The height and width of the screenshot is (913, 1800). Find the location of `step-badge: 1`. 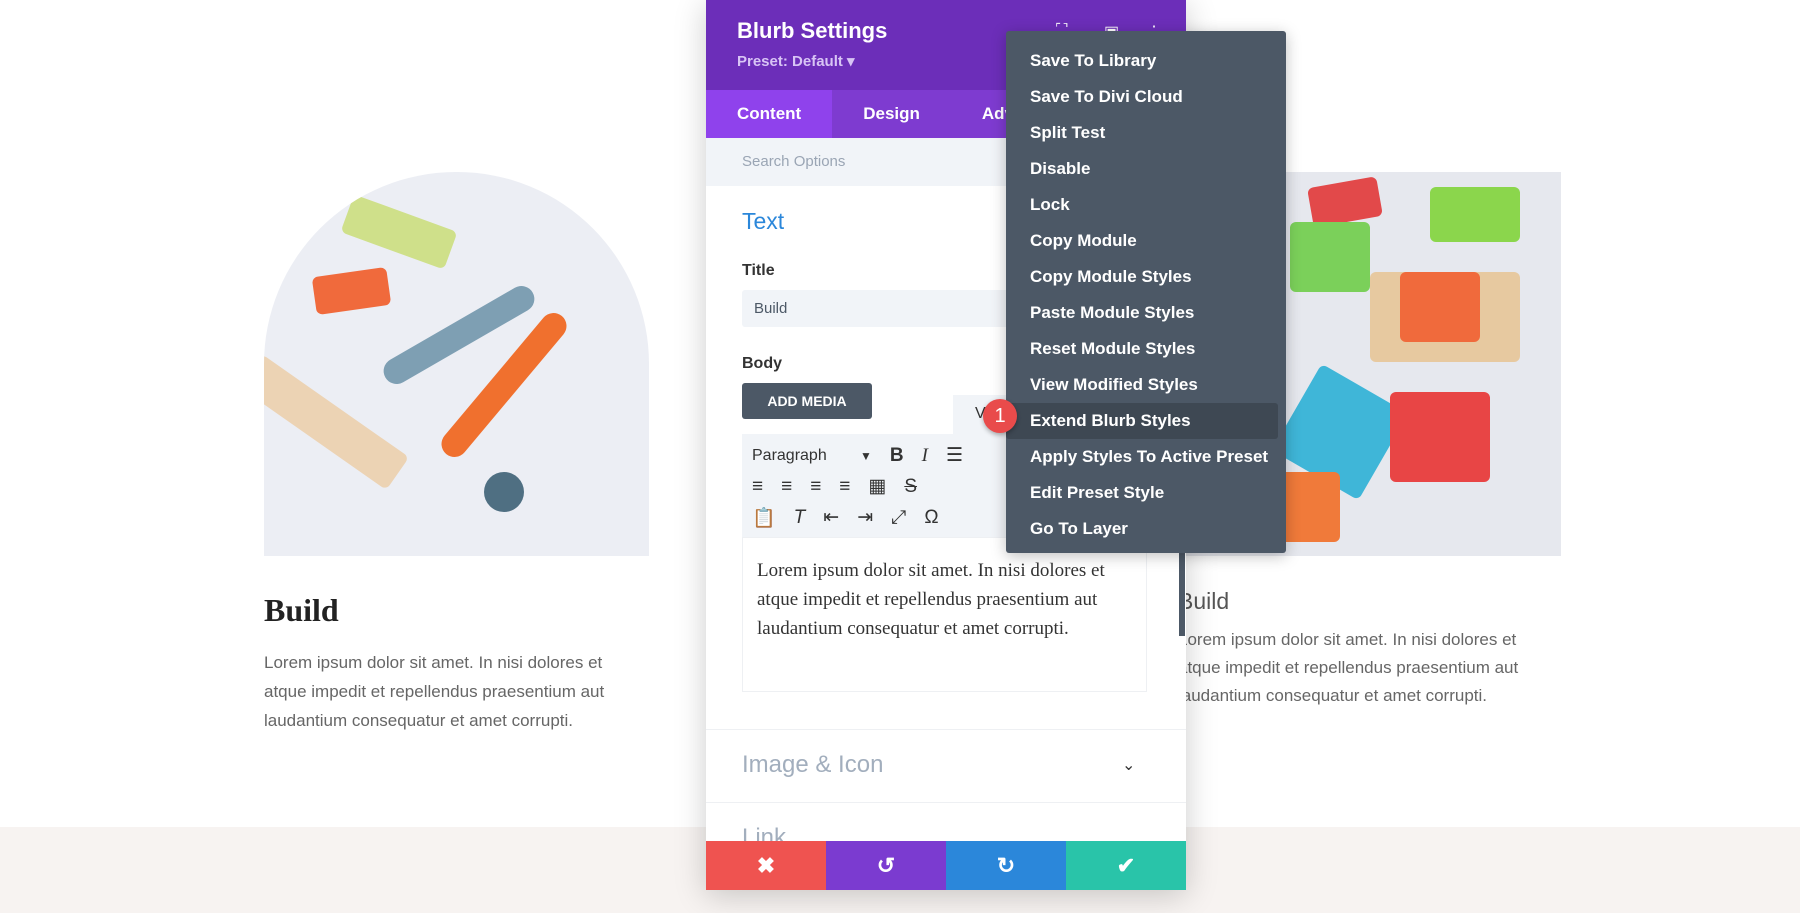

step-badge: 1 is located at coordinates (1000, 416).